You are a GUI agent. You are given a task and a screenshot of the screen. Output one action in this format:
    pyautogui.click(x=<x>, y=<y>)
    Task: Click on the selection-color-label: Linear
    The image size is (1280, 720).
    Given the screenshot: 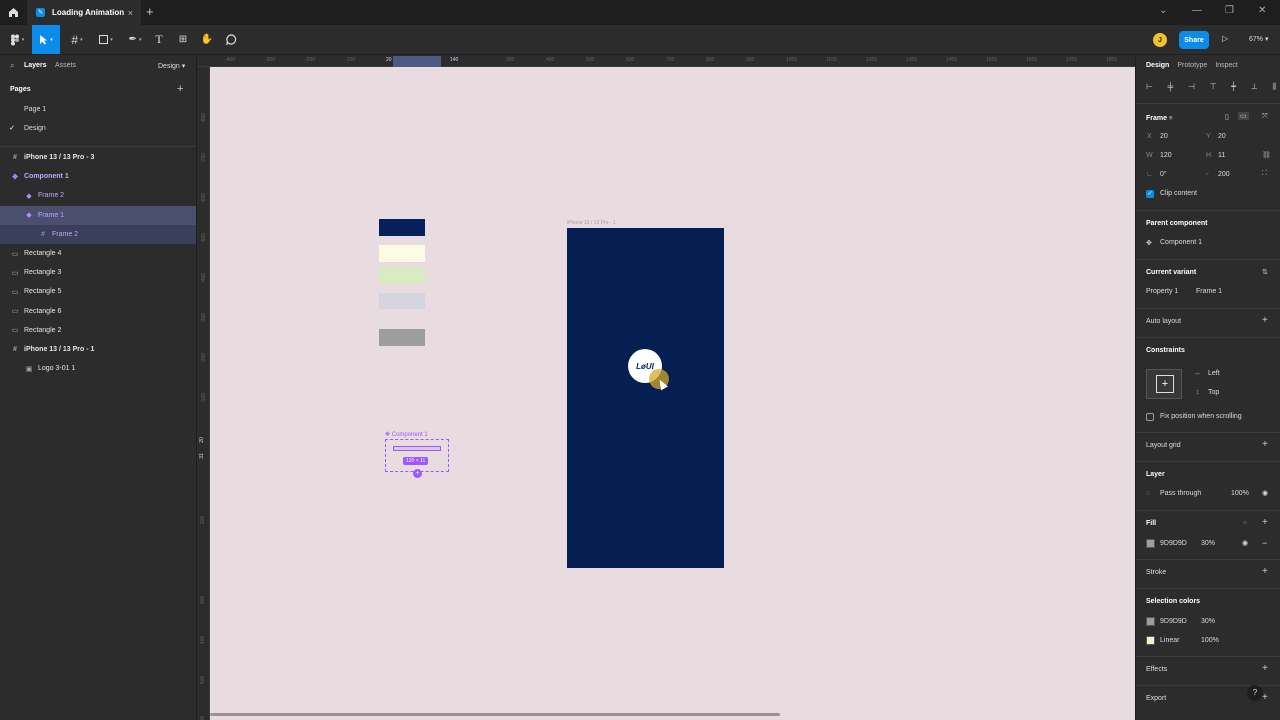 What is the action you would take?
    pyautogui.click(x=1169, y=640)
    